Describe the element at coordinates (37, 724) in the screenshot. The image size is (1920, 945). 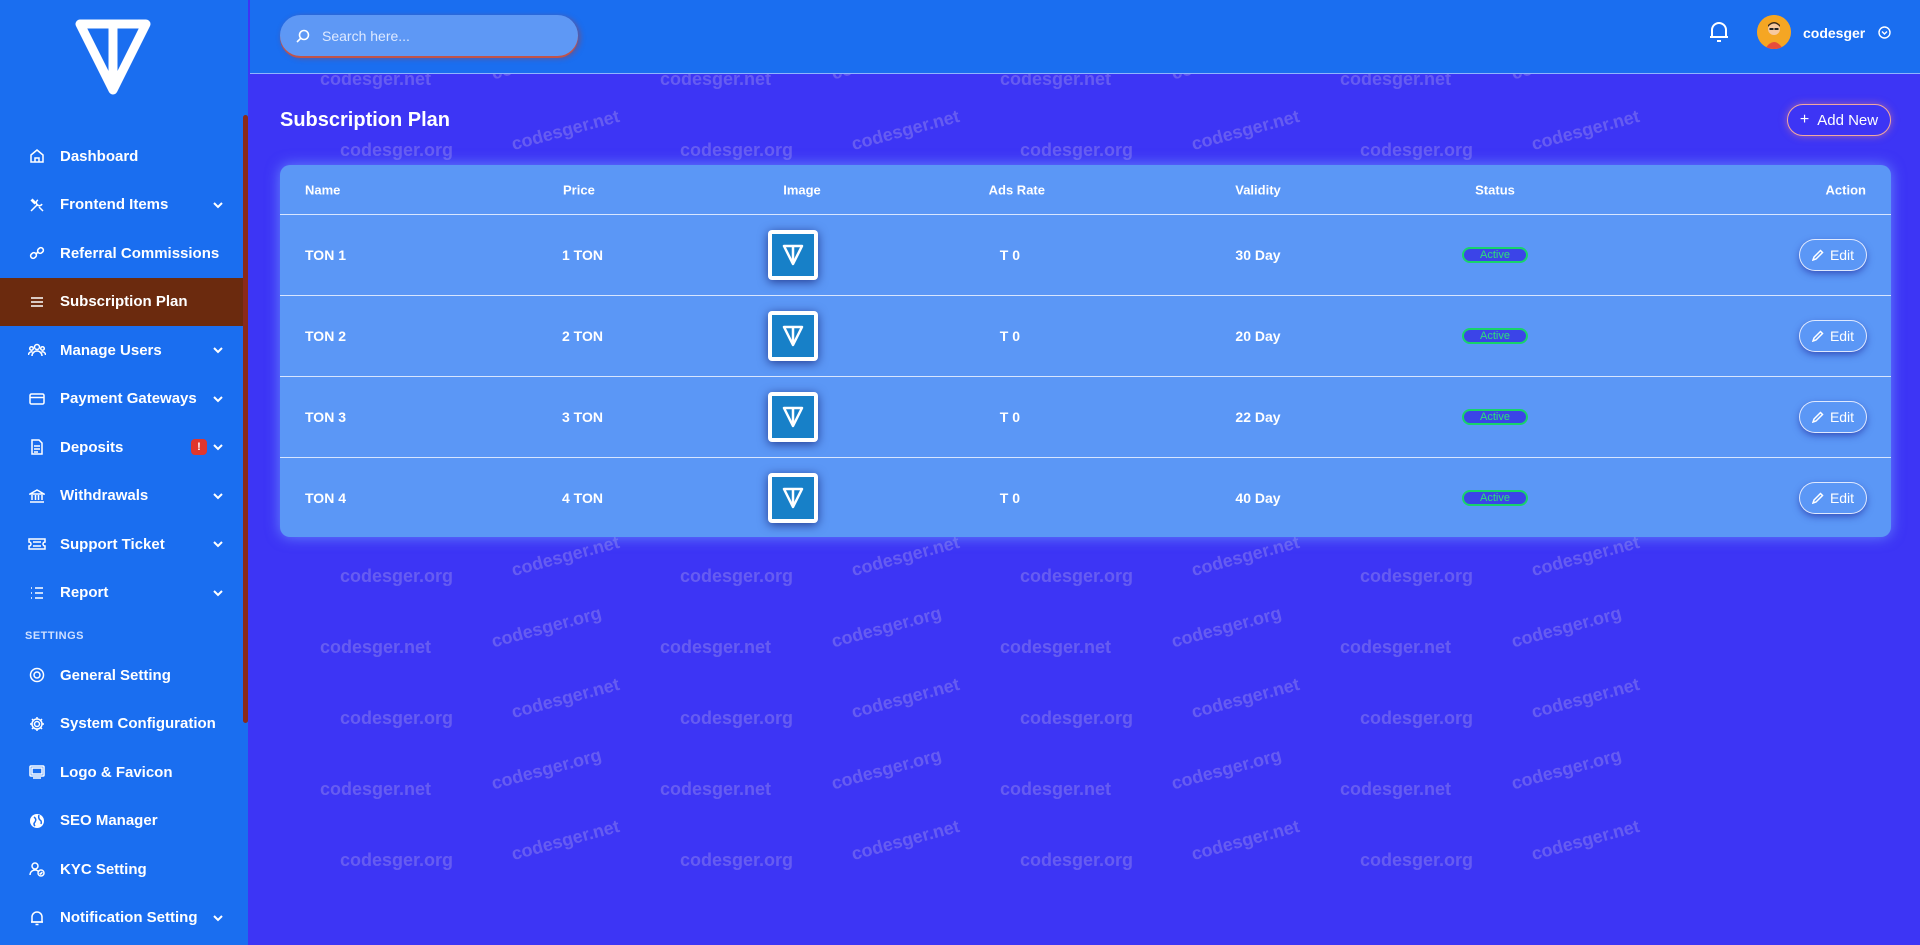
I see `gear-icon` at that location.